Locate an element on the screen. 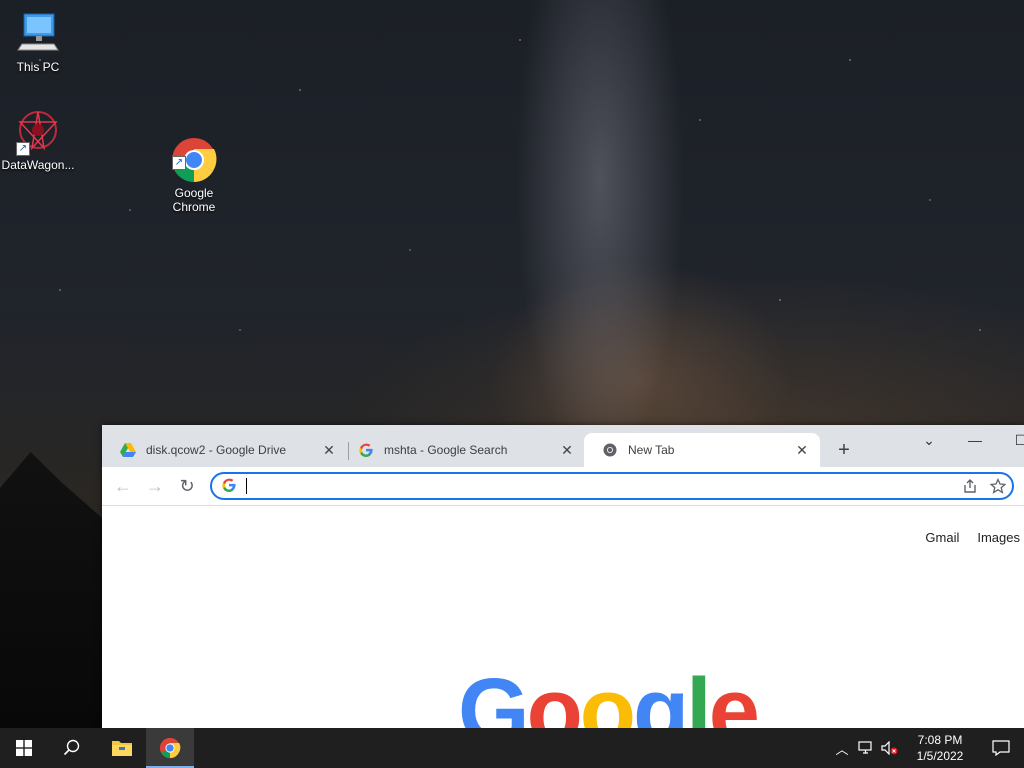  desktop-icon-this-pc: This PC is located at coordinates (38, 42).